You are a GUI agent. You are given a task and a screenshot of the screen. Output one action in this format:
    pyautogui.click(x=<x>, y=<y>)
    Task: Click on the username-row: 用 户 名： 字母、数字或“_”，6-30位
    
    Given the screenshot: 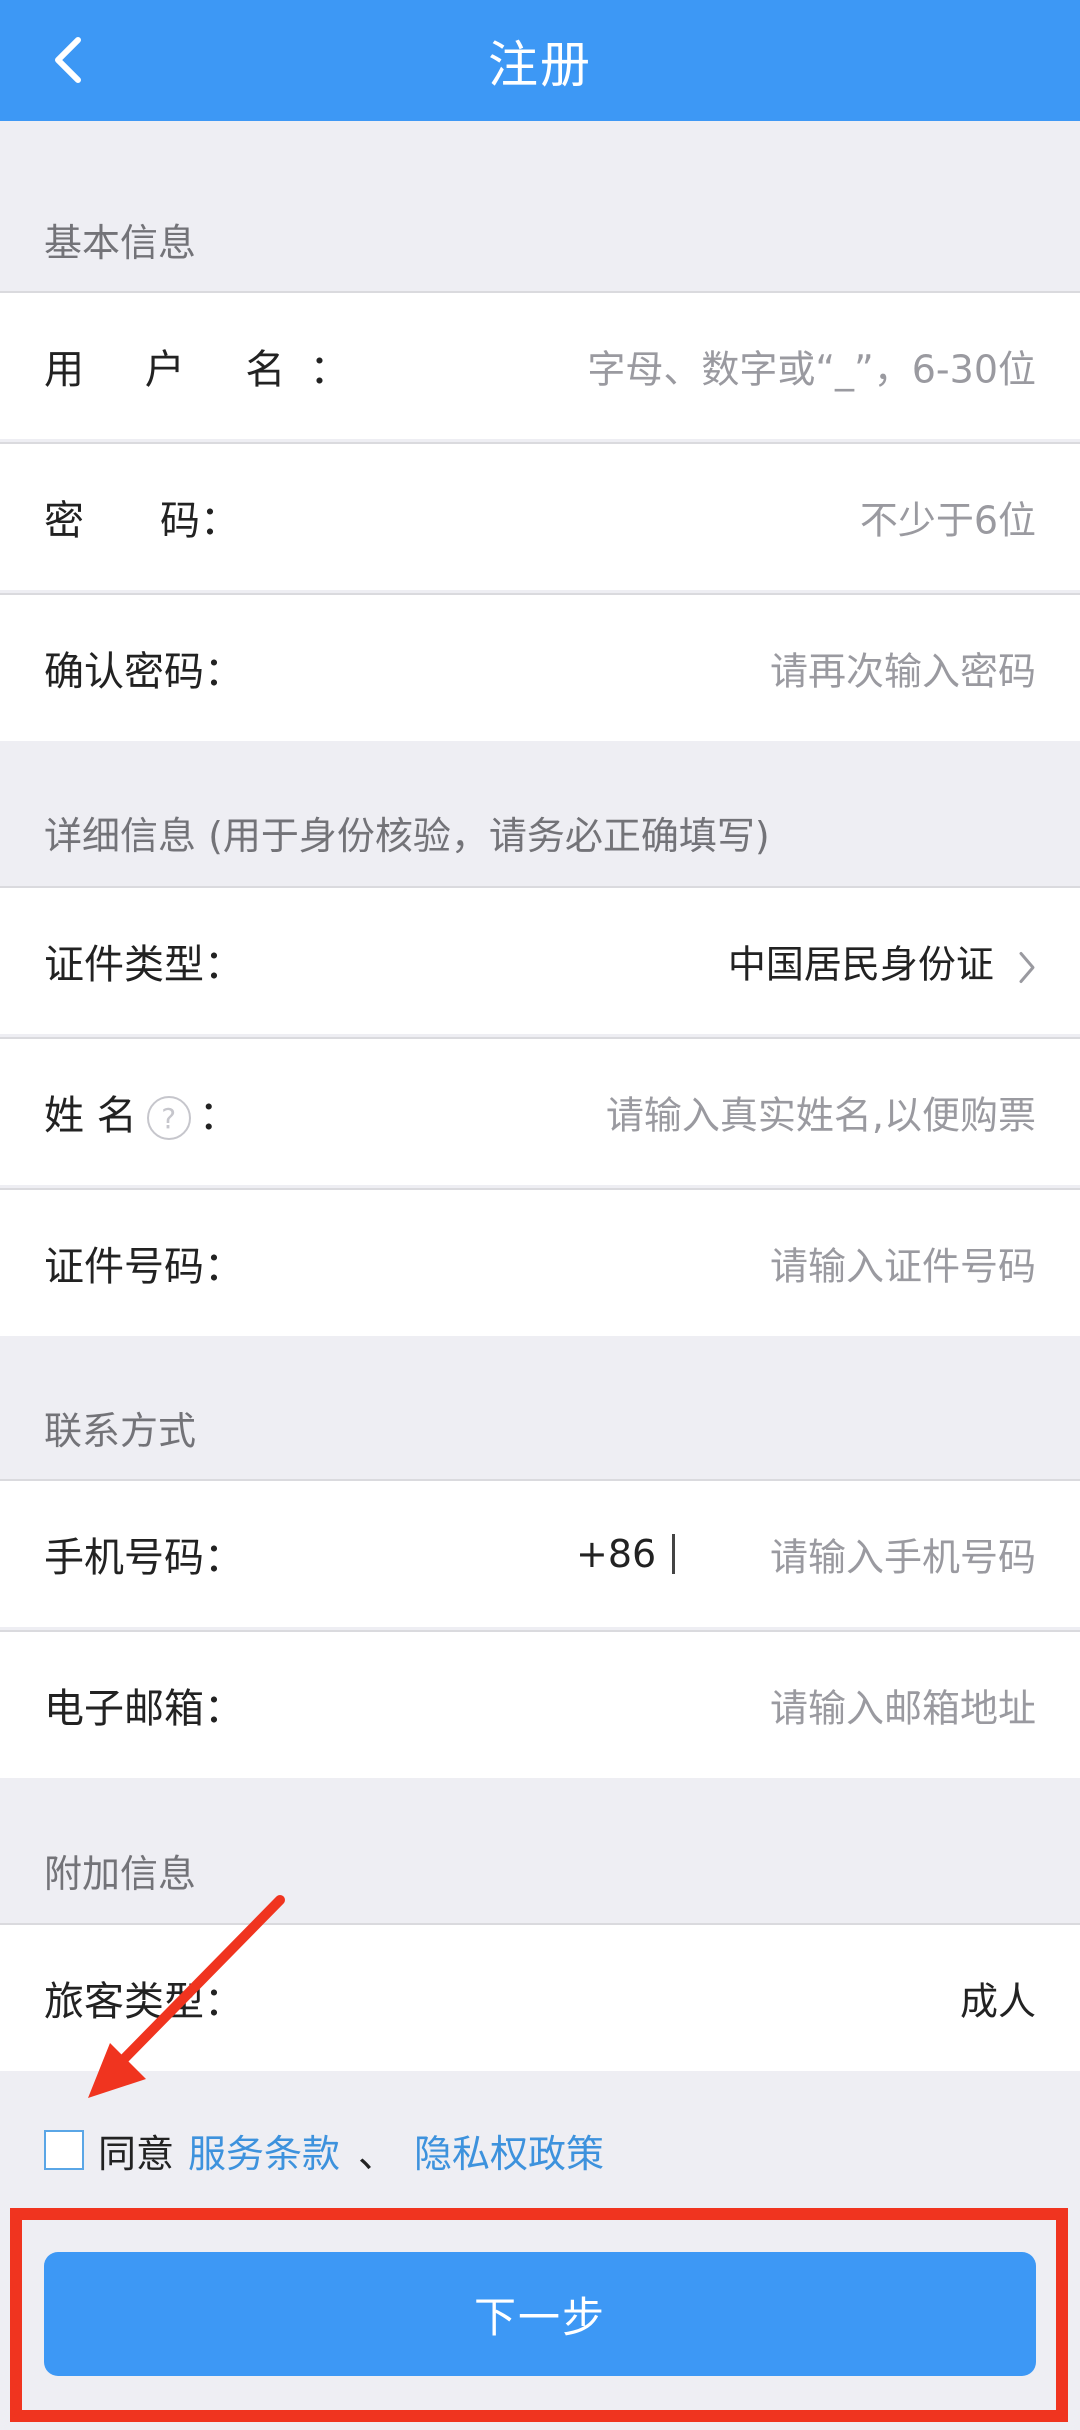 What is the action you would take?
    pyautogui.click(x=540, y=365)
    